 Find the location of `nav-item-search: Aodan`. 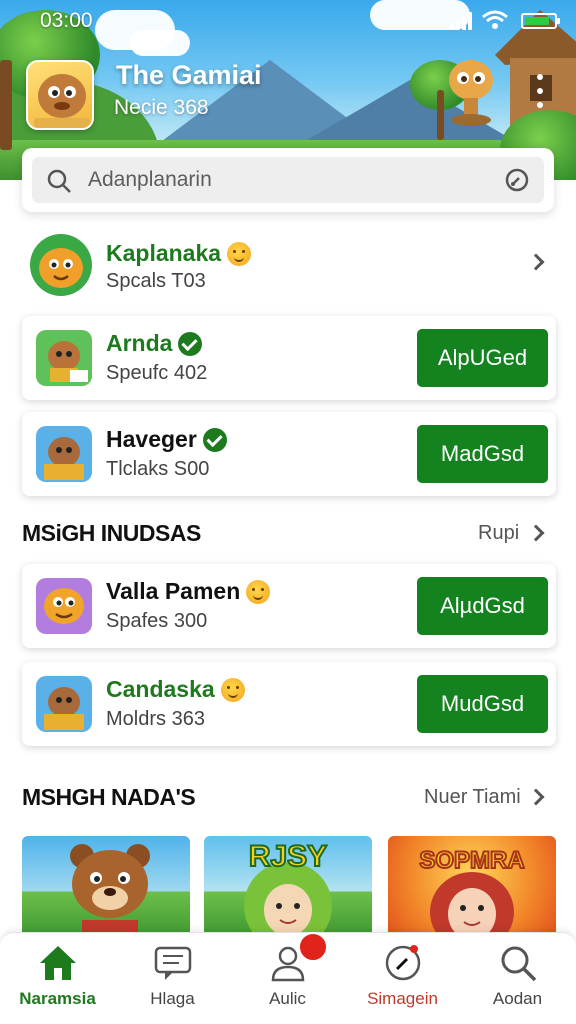

nav-item-search: Aodan is located at coordinates (517, 978).